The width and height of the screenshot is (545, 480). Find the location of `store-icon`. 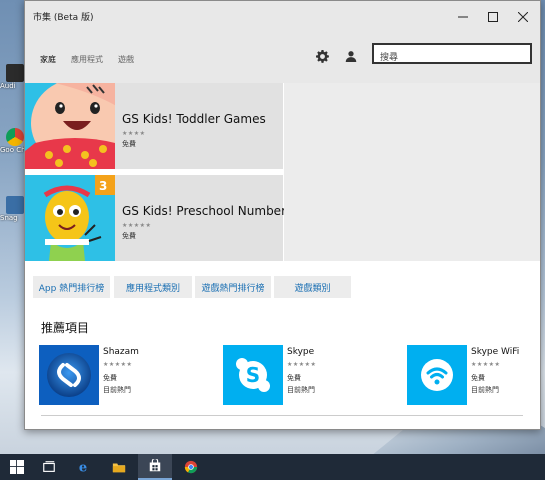

store-icon is located at coordinates (155, 465).